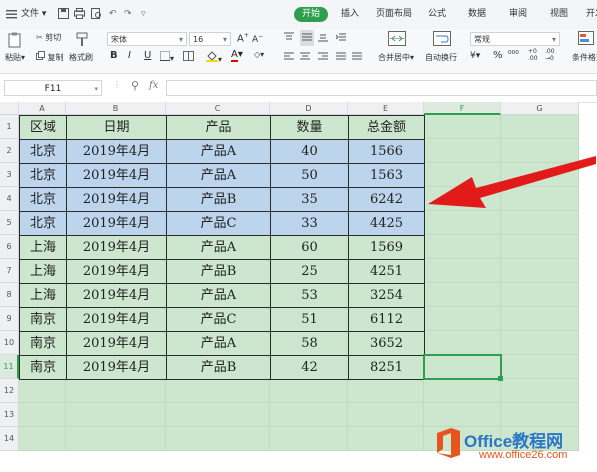 This screenshot has width=597, height=472. I want to click on table-cell: 上海, so click(43, 247).